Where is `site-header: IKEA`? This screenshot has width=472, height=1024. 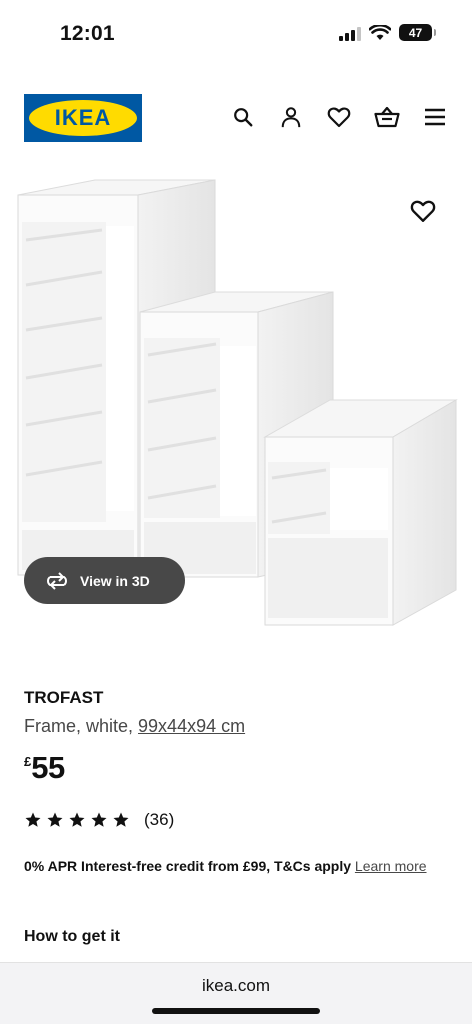
site-header: IKEA is located at coordinates (236, 119).